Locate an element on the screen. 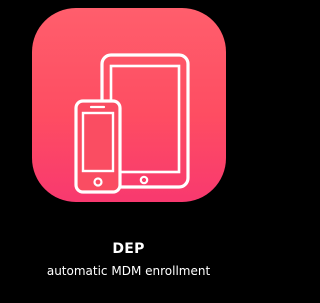 This screenshot has width=320, height=303. app-subtitle: automatic MDM enrollment is located at coordinates (128, 271).